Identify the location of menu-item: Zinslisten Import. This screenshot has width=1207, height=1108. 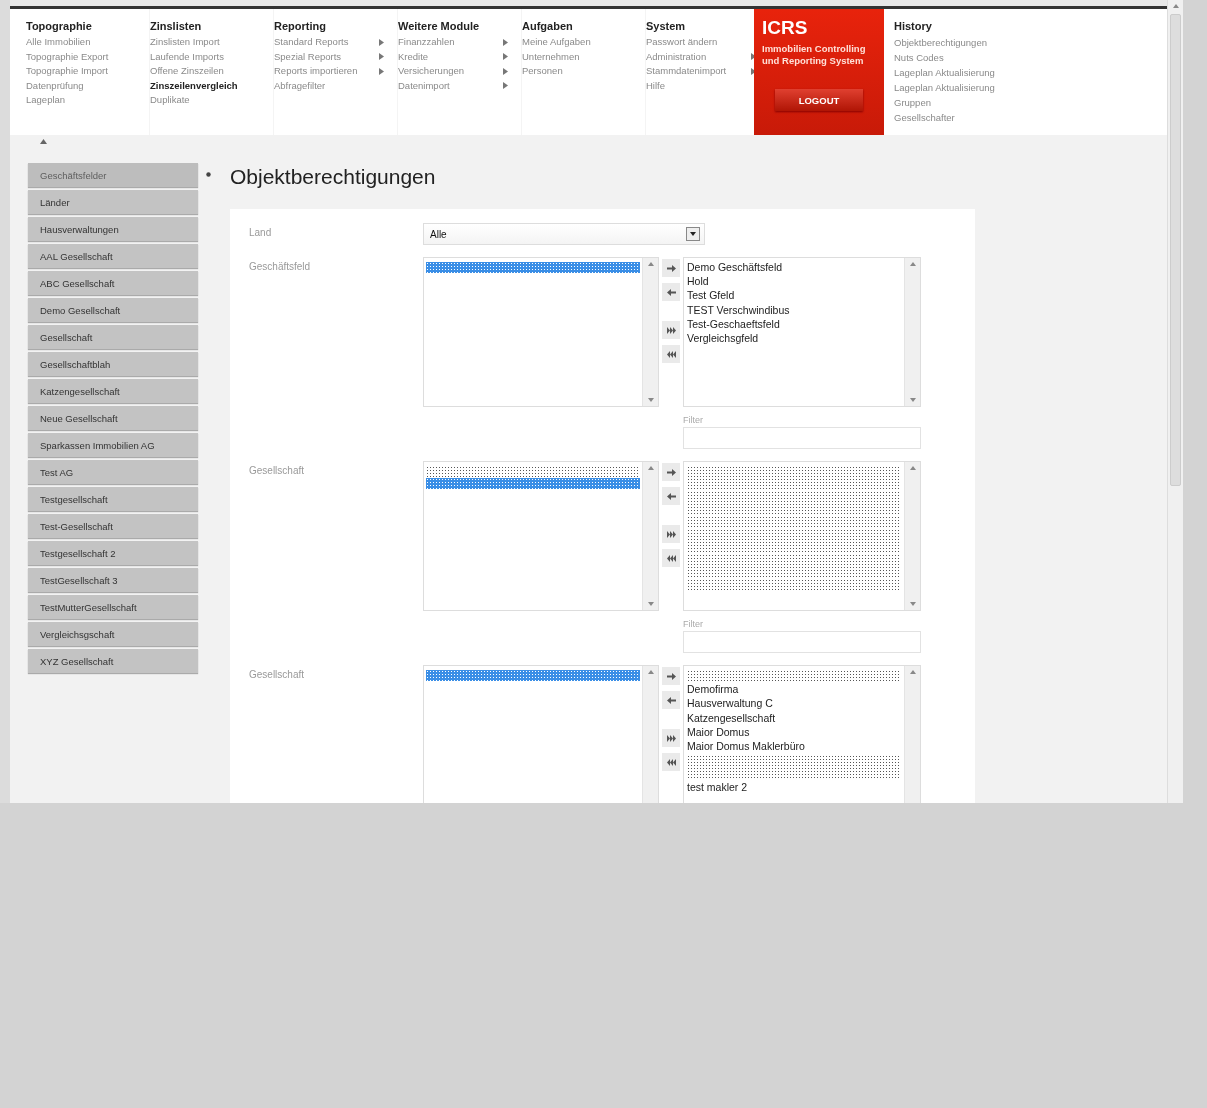
(185, 42).